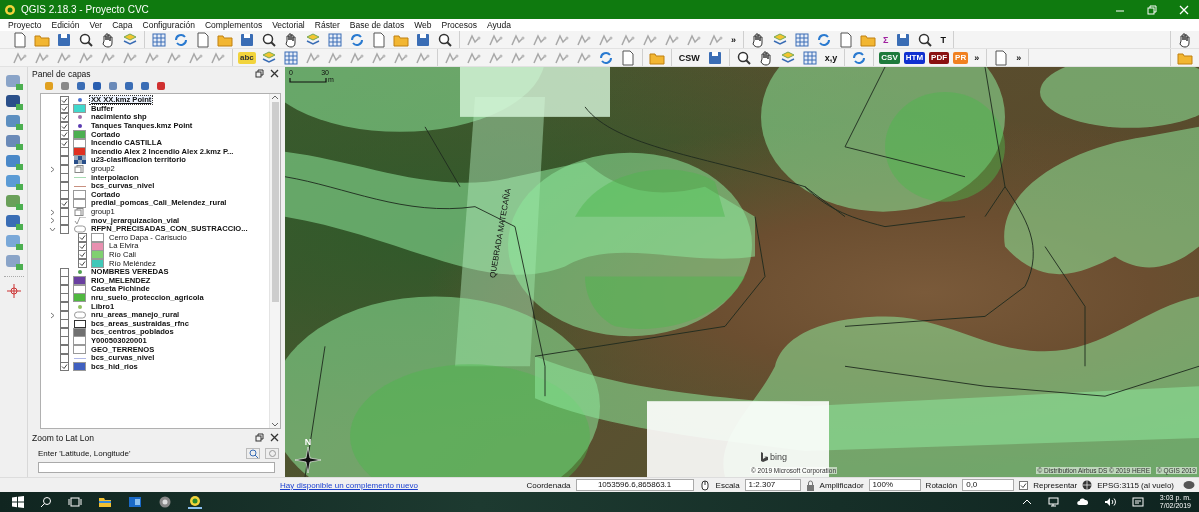  Describe the element at coordinates (939, 57) in the screenshot. I see `toolbar-button: PDF` at that location.